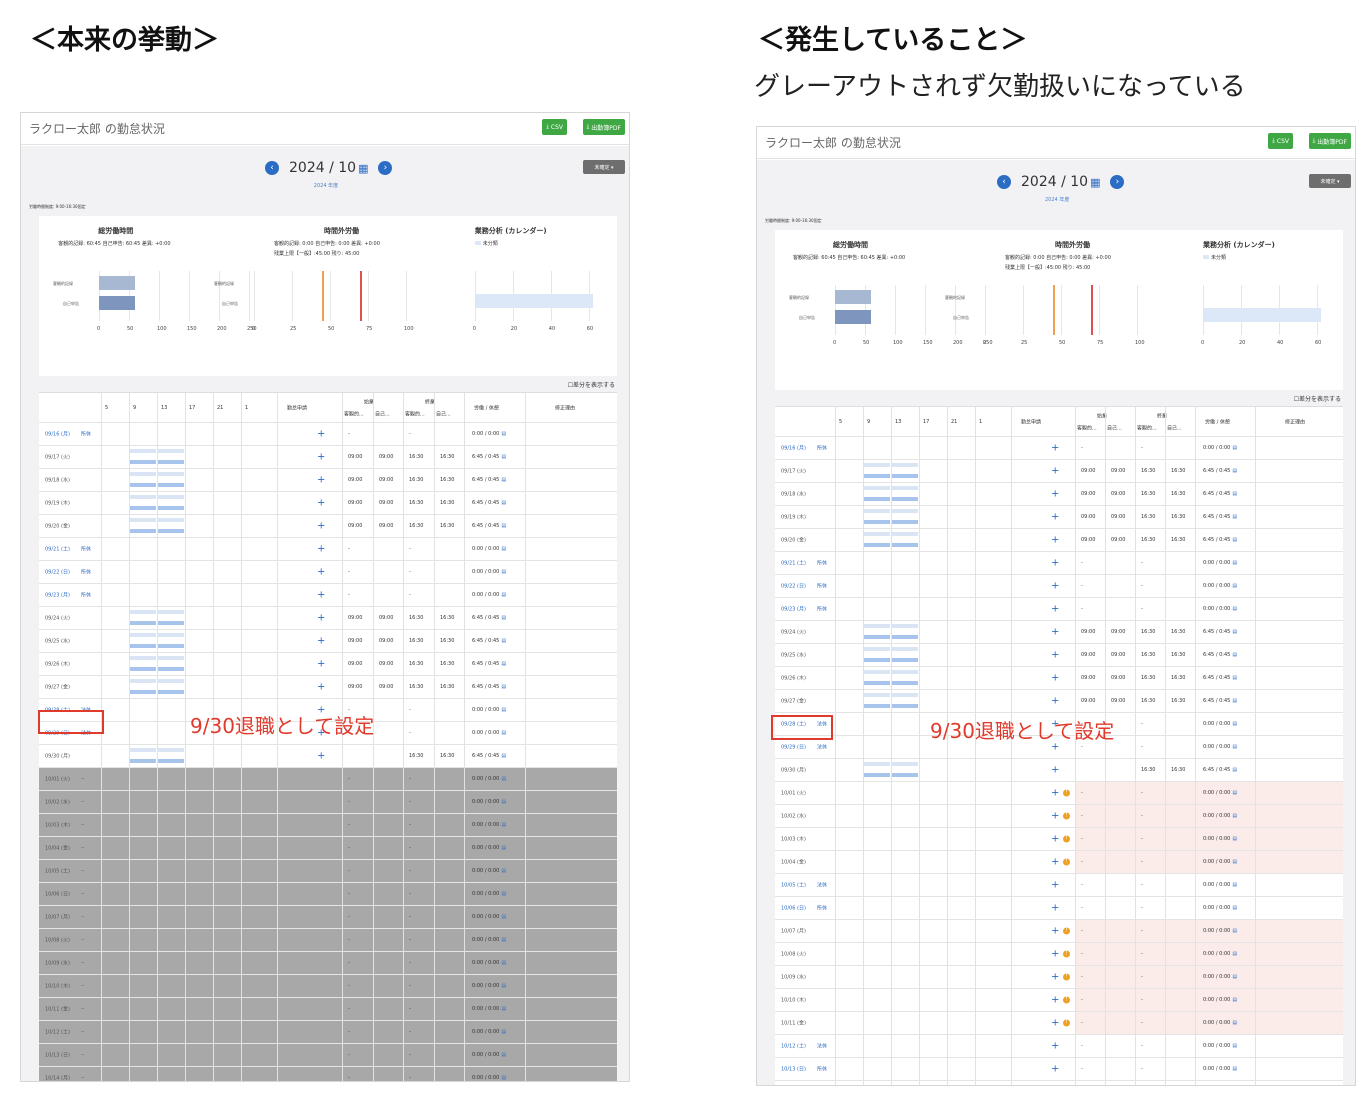  Describe the element at coordinates (793, 908) in the screenshot. I see `date-cell: 10/06 (日)` at that location.